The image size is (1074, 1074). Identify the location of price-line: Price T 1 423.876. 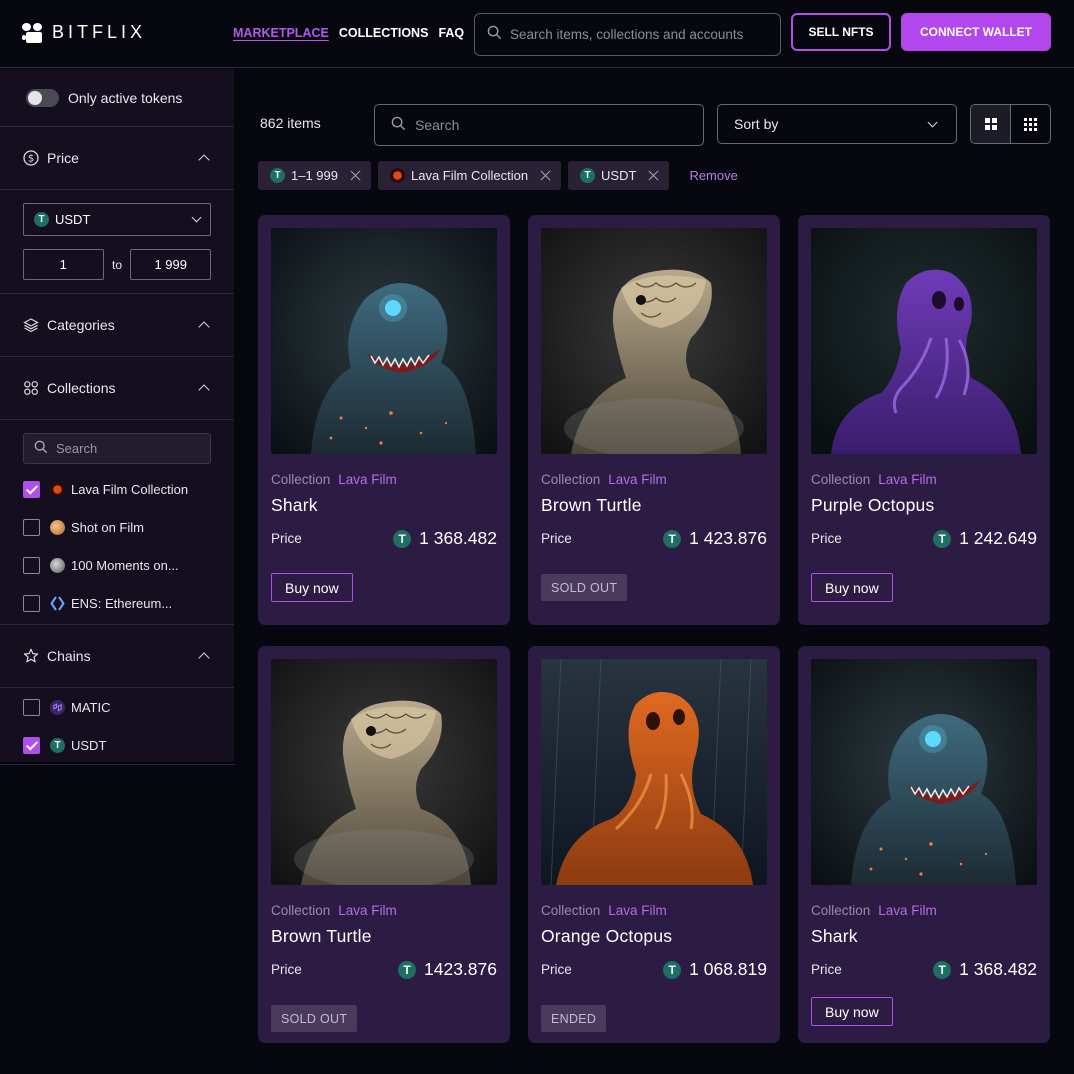
(654, 538).